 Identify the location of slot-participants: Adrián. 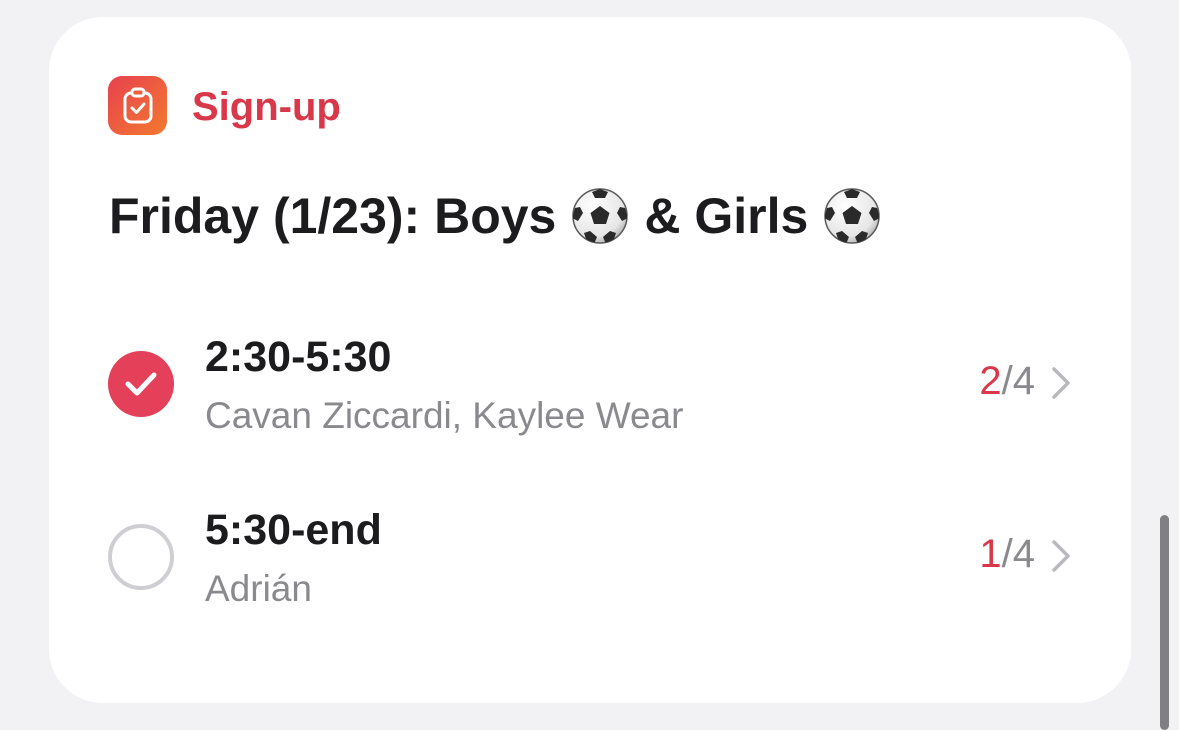
(258, 588).